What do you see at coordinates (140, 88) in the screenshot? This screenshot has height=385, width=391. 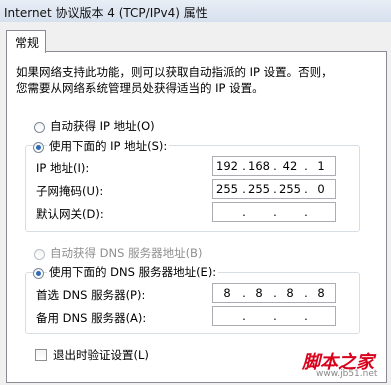 I see `description-line-2: 您需要从网络系统管理员处获得适当的 IP 设置。` at bounding box center [140, 88].